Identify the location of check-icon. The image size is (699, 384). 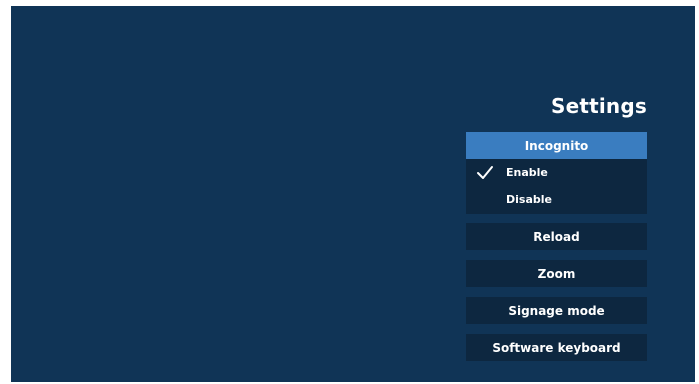
(485, 172).